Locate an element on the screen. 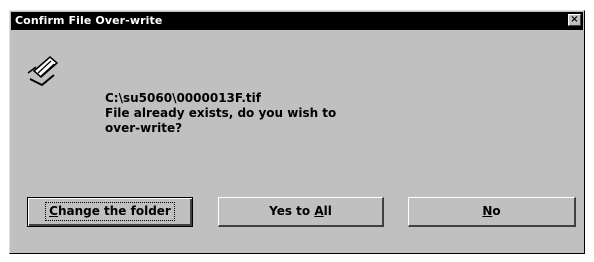  close-button: × is located at coordinates (574, 20).